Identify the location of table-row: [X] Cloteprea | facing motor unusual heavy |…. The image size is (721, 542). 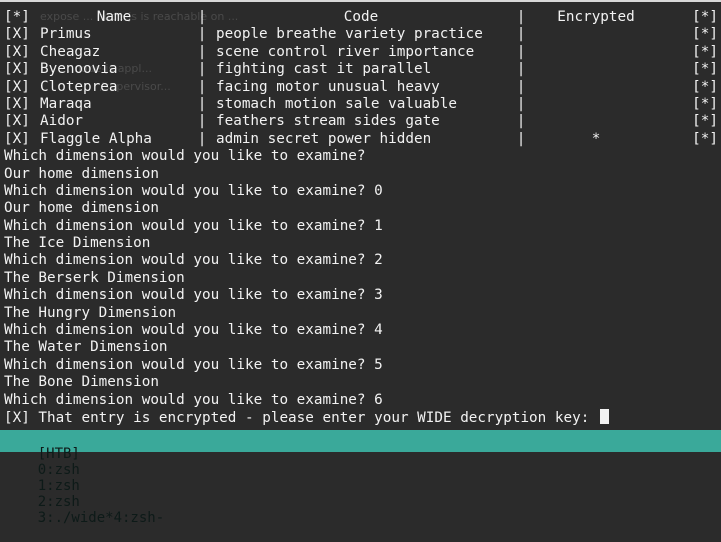
(362, 87).